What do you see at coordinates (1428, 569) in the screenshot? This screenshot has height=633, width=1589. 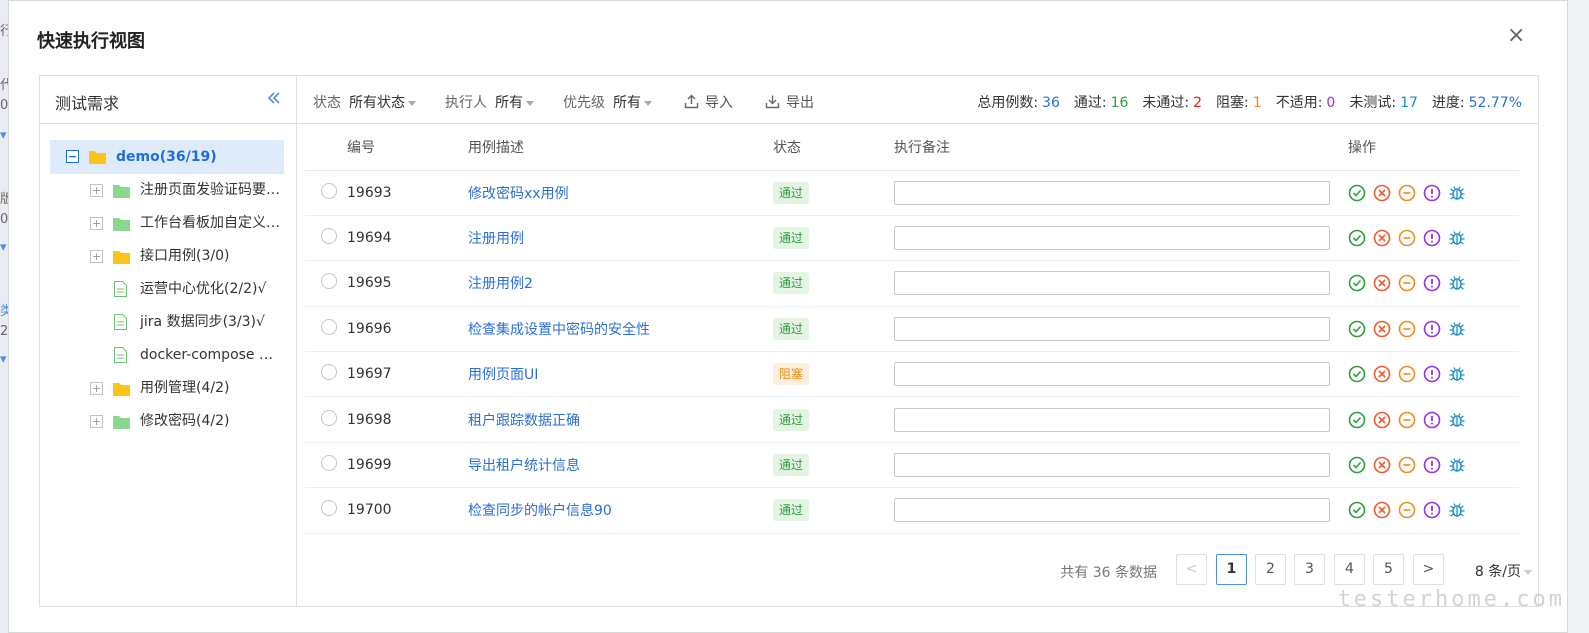 I see `next-page-button: >` at bounding box center [1428, 569].